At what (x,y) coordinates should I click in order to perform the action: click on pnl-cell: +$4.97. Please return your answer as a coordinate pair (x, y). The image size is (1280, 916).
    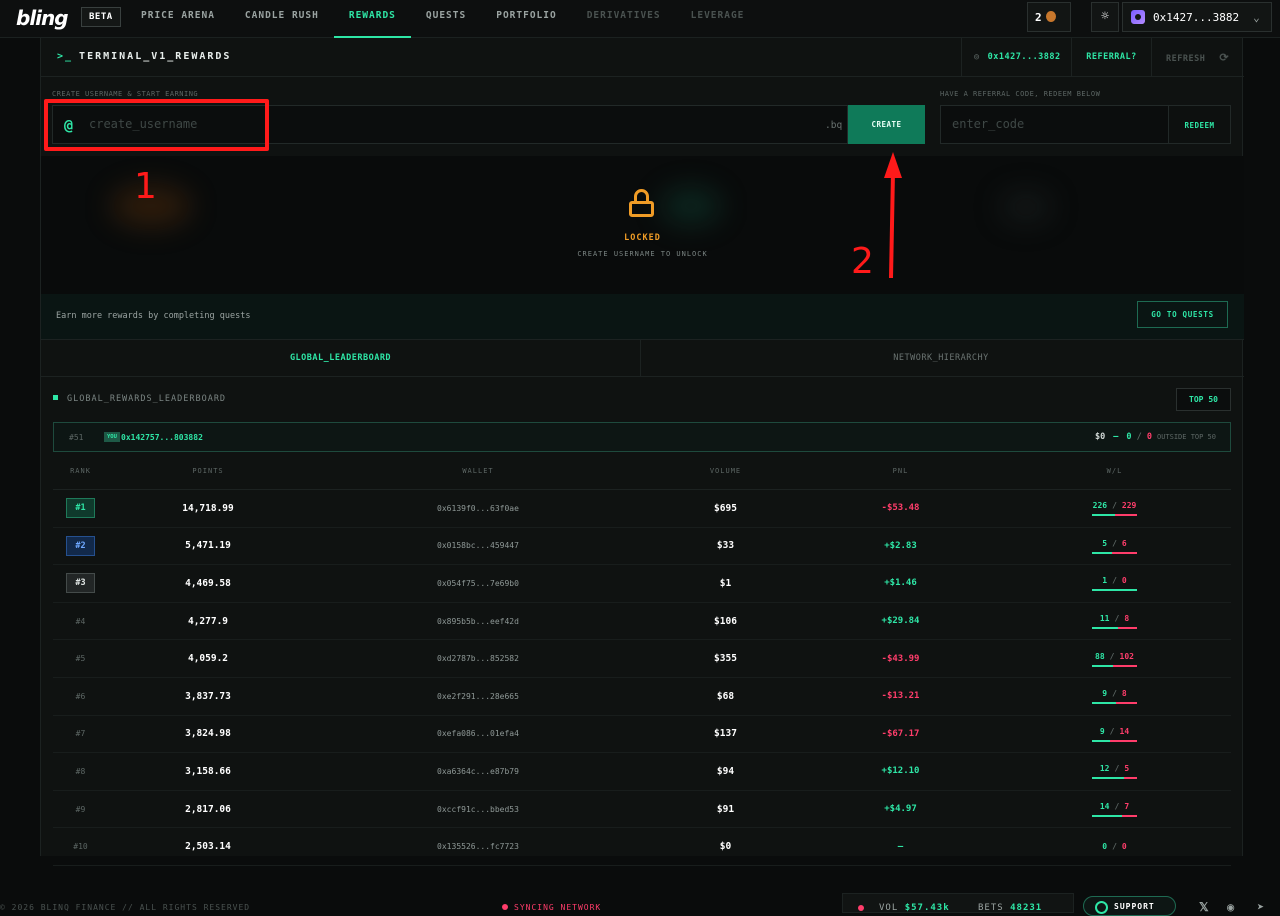
    Looking at the image, I should click on (900, 809).